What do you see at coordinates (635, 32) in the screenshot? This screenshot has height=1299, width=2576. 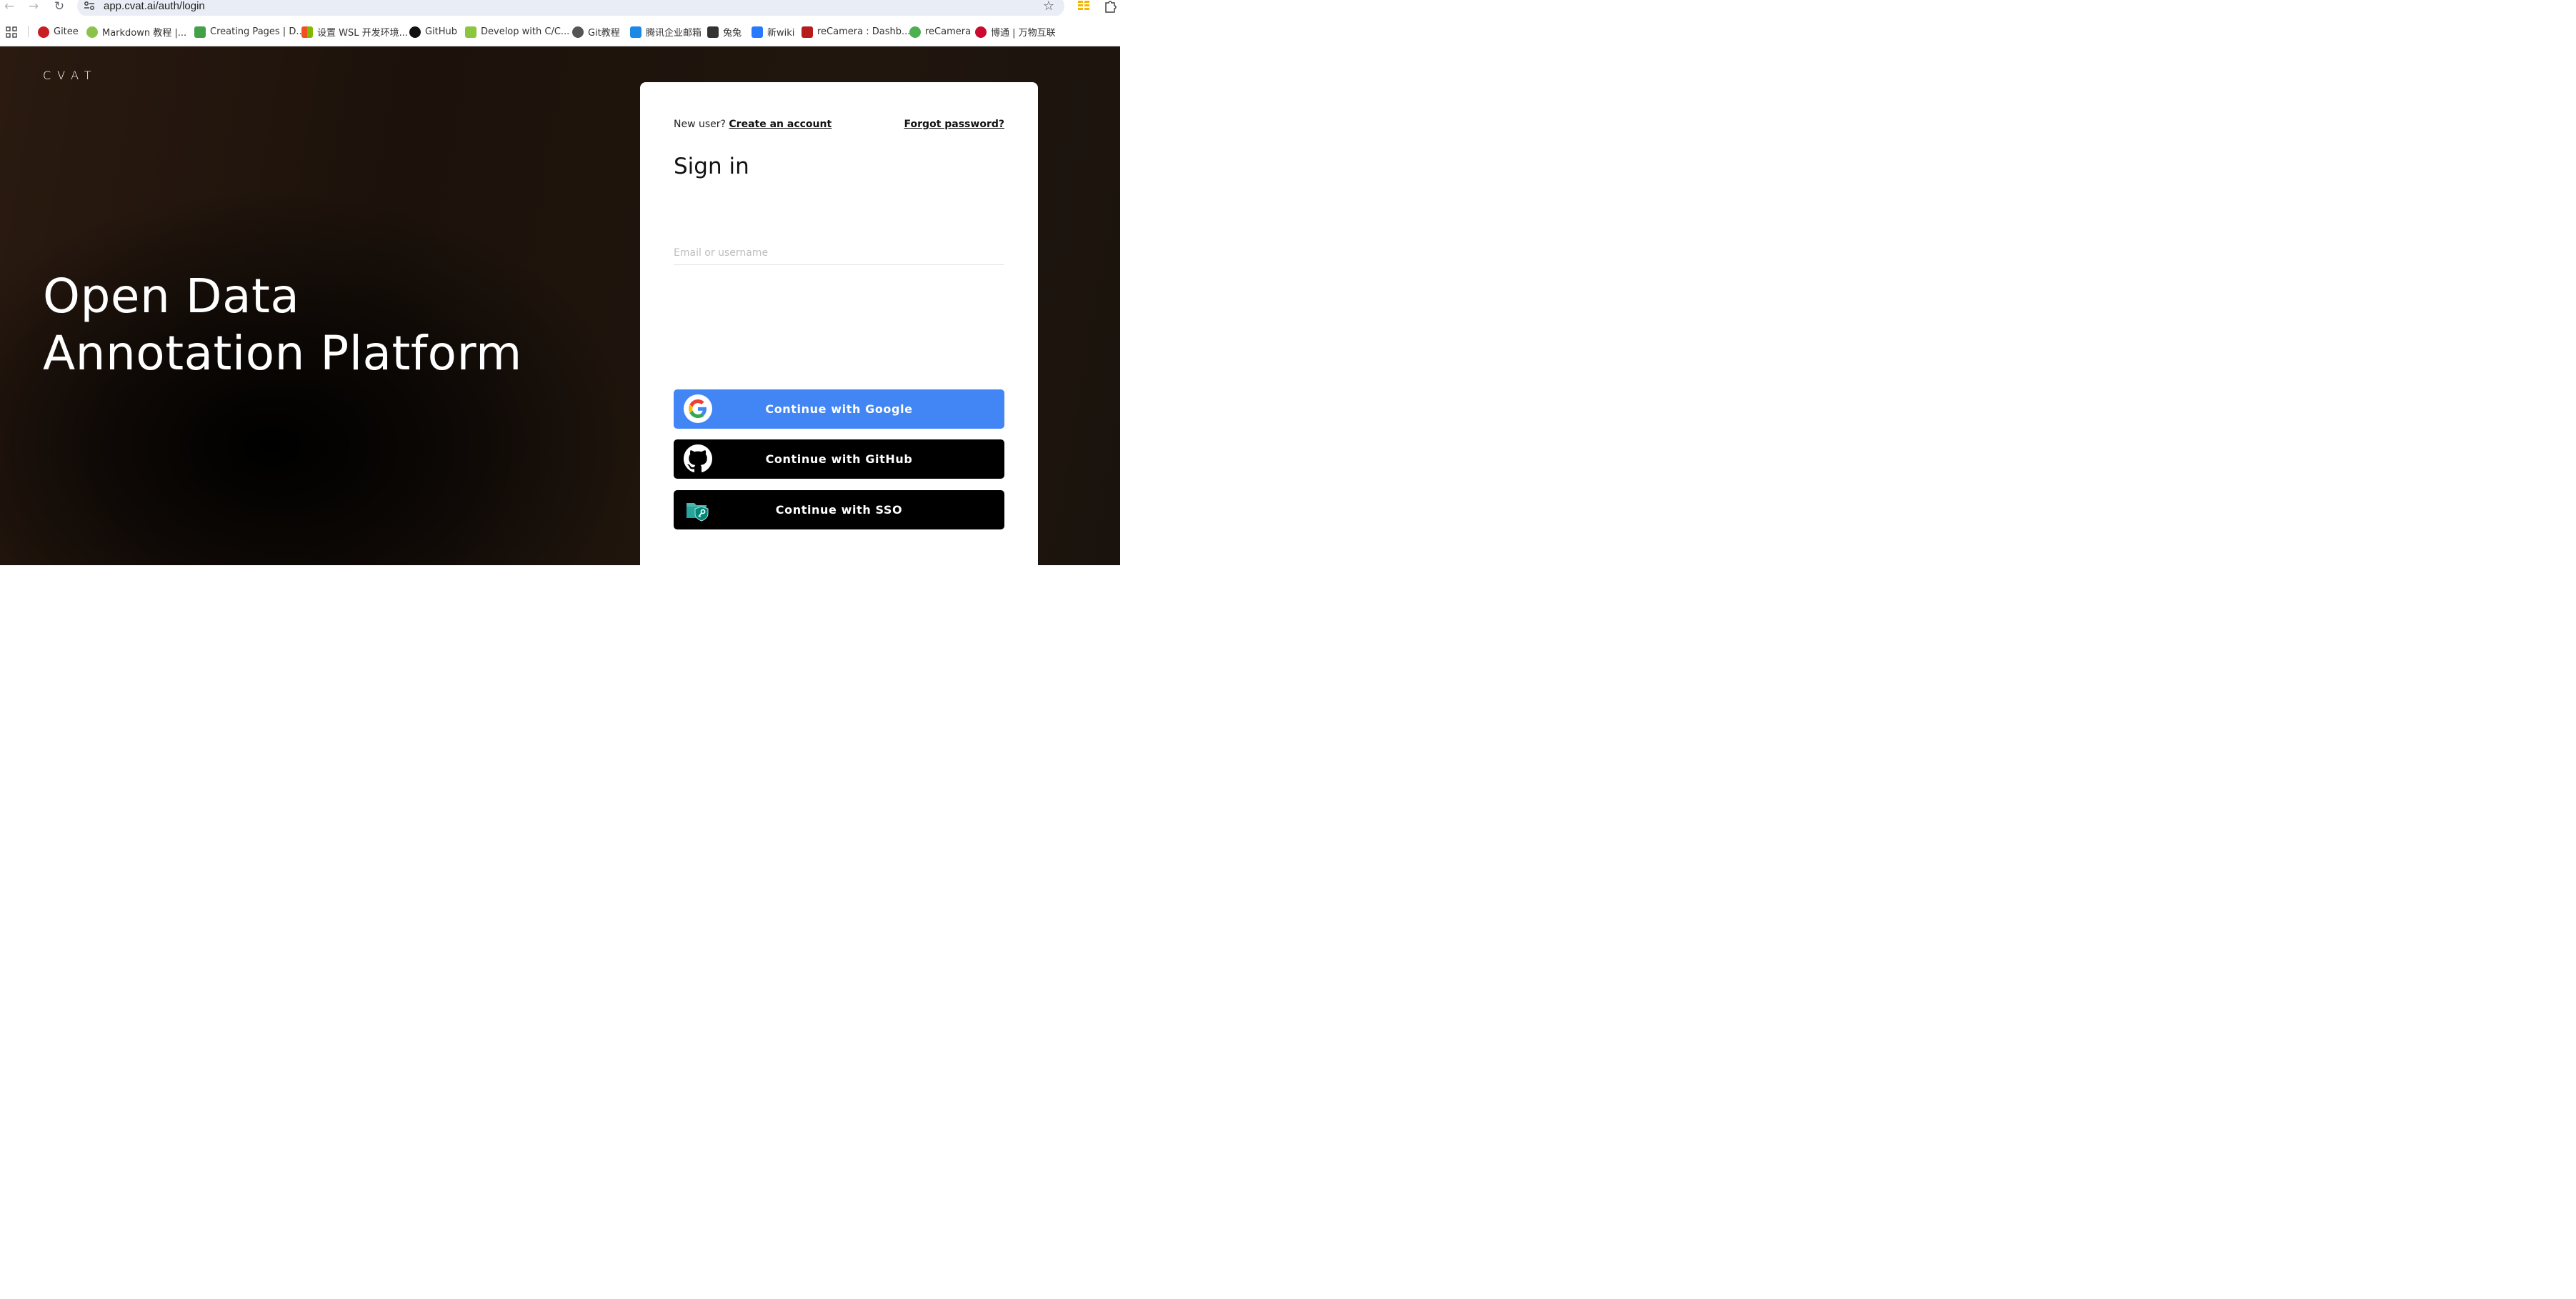 I see `tencent-mail-icon` at bounding box center [635, 32].